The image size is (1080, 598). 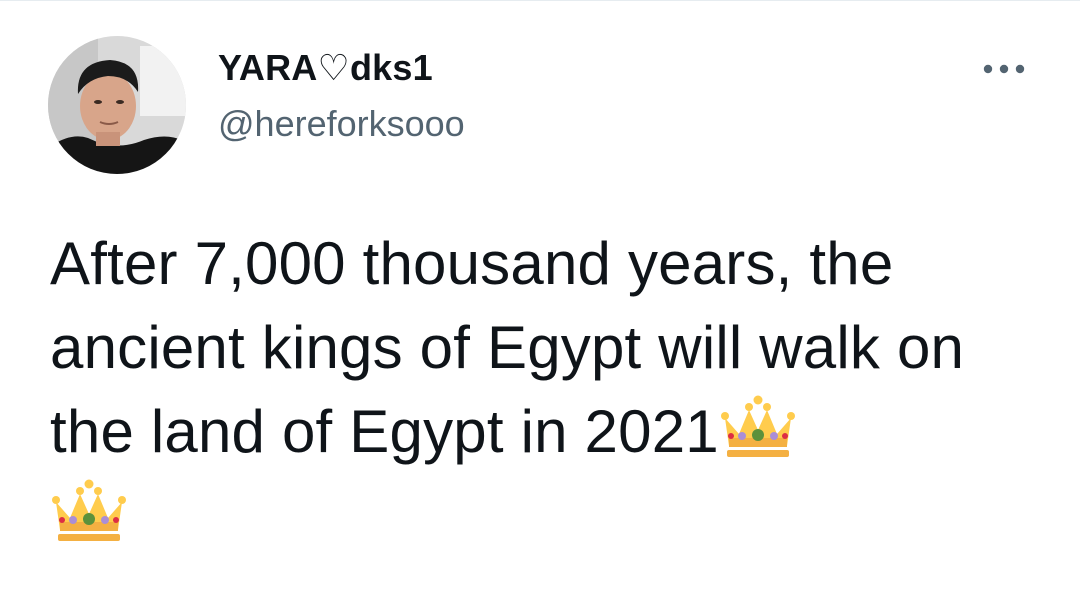 I want to click on more-options-icon, so click(x=1004, y=69).